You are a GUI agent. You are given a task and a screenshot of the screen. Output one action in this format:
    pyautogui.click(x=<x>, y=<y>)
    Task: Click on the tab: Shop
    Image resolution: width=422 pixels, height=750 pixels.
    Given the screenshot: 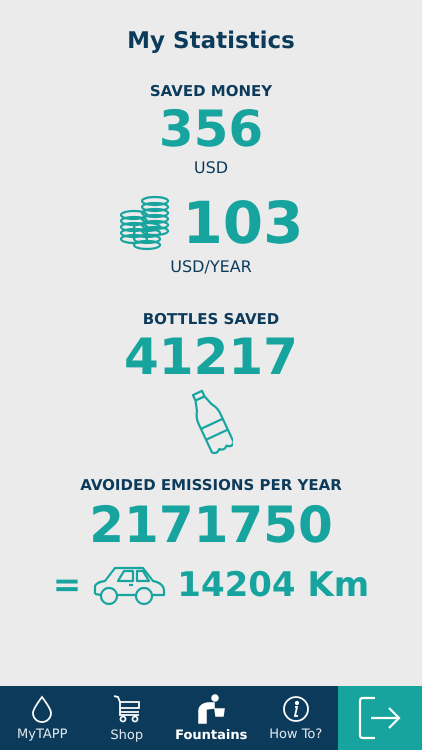 What is the action you would take?
    pyautogui.click(x=126, y=718)
    